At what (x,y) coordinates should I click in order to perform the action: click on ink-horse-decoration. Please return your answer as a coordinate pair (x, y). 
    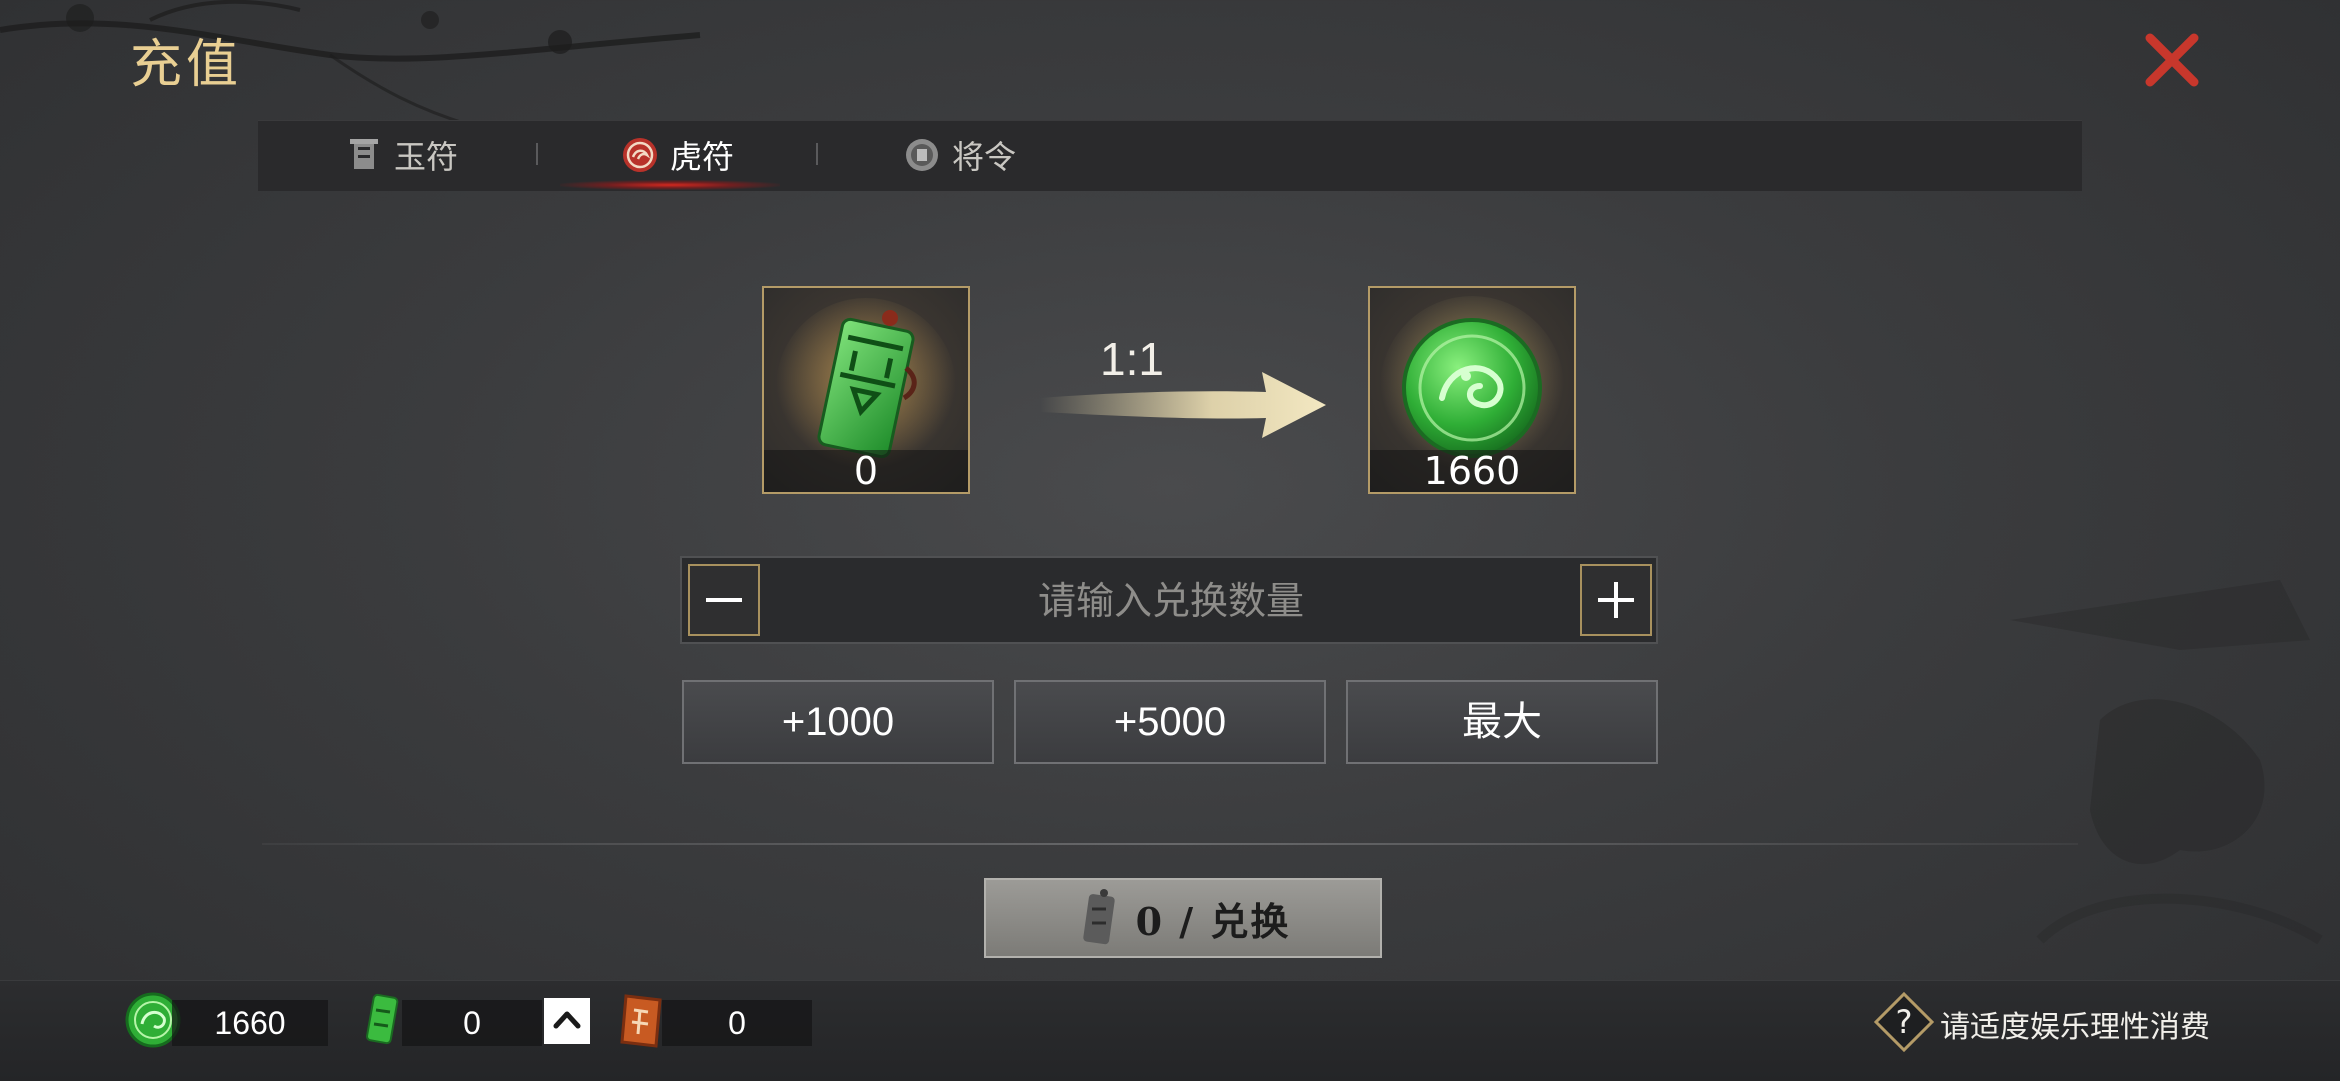
    Looking at the image, I should click on (2166, 762).